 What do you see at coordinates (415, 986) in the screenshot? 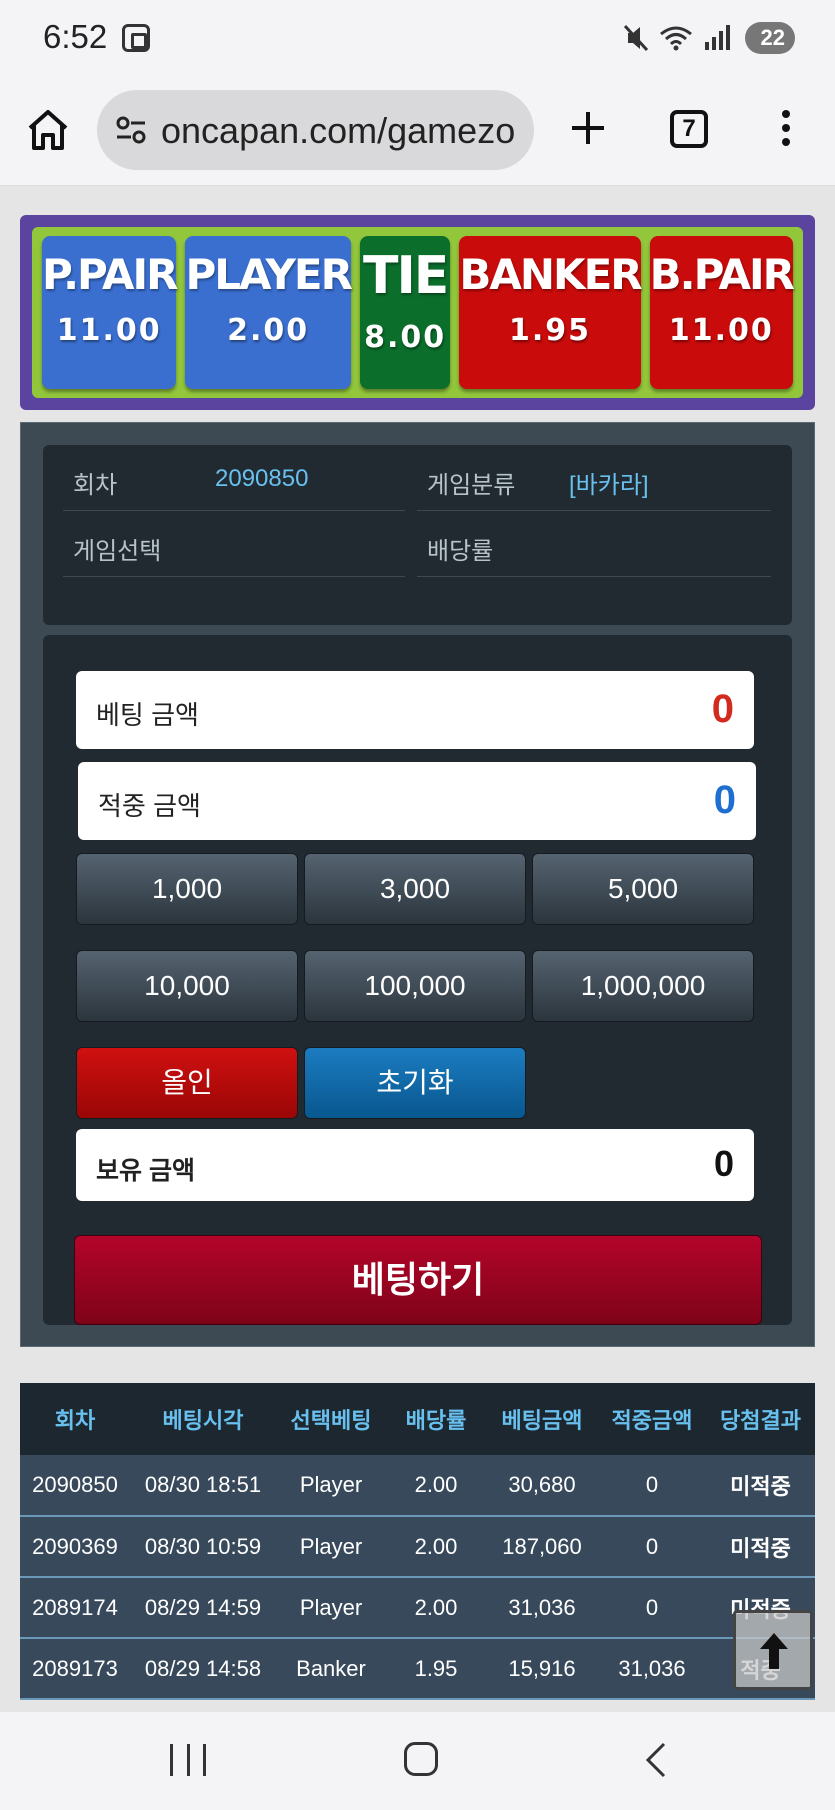
I see `chip-button-100000: 100,000` at bounding box center [415, 986].